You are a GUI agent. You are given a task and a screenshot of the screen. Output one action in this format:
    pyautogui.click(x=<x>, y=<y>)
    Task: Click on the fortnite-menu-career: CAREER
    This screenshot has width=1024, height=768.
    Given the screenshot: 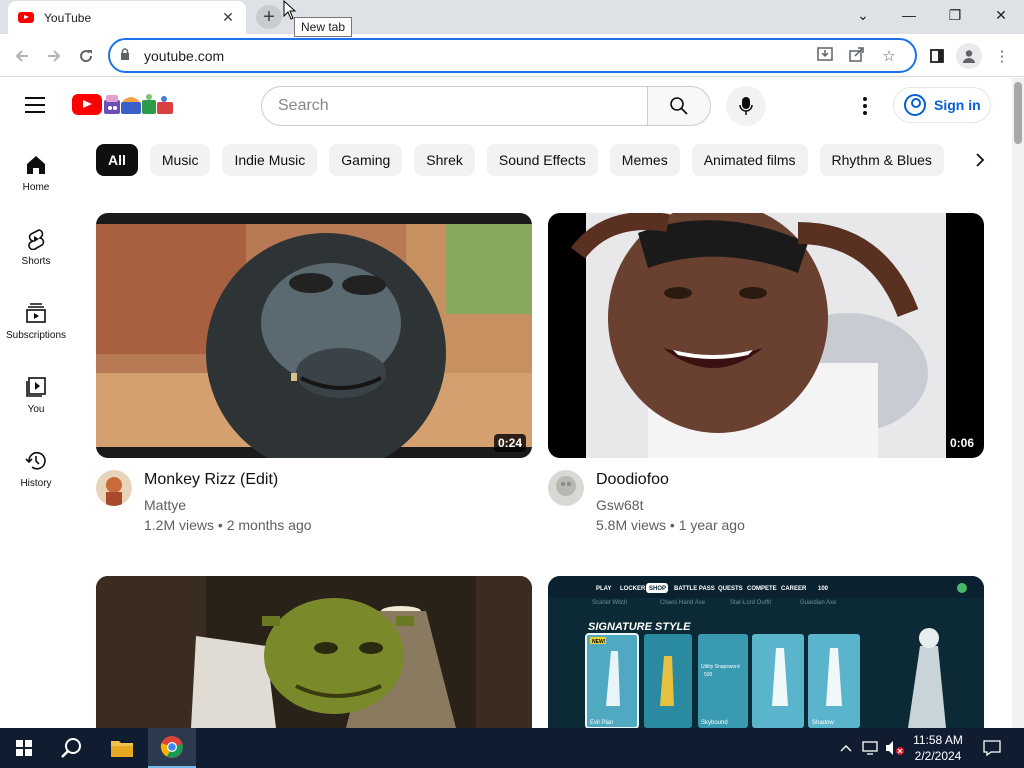 What is the action you would take?
    pyautogui.click(x=794, y=589)
    